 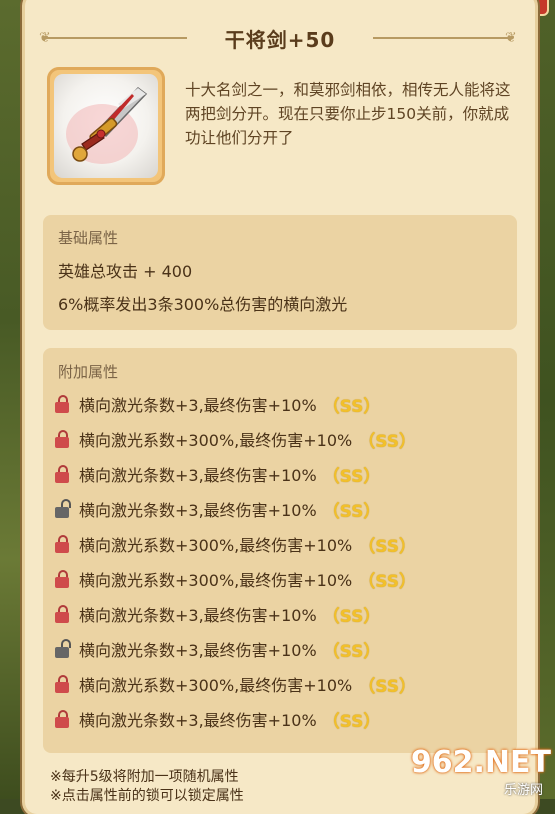 What do you see at coordinates (523, 790) in the screenshot?
I see `watermark-sub-text: 乐游网` at bounding box center [523, 790].